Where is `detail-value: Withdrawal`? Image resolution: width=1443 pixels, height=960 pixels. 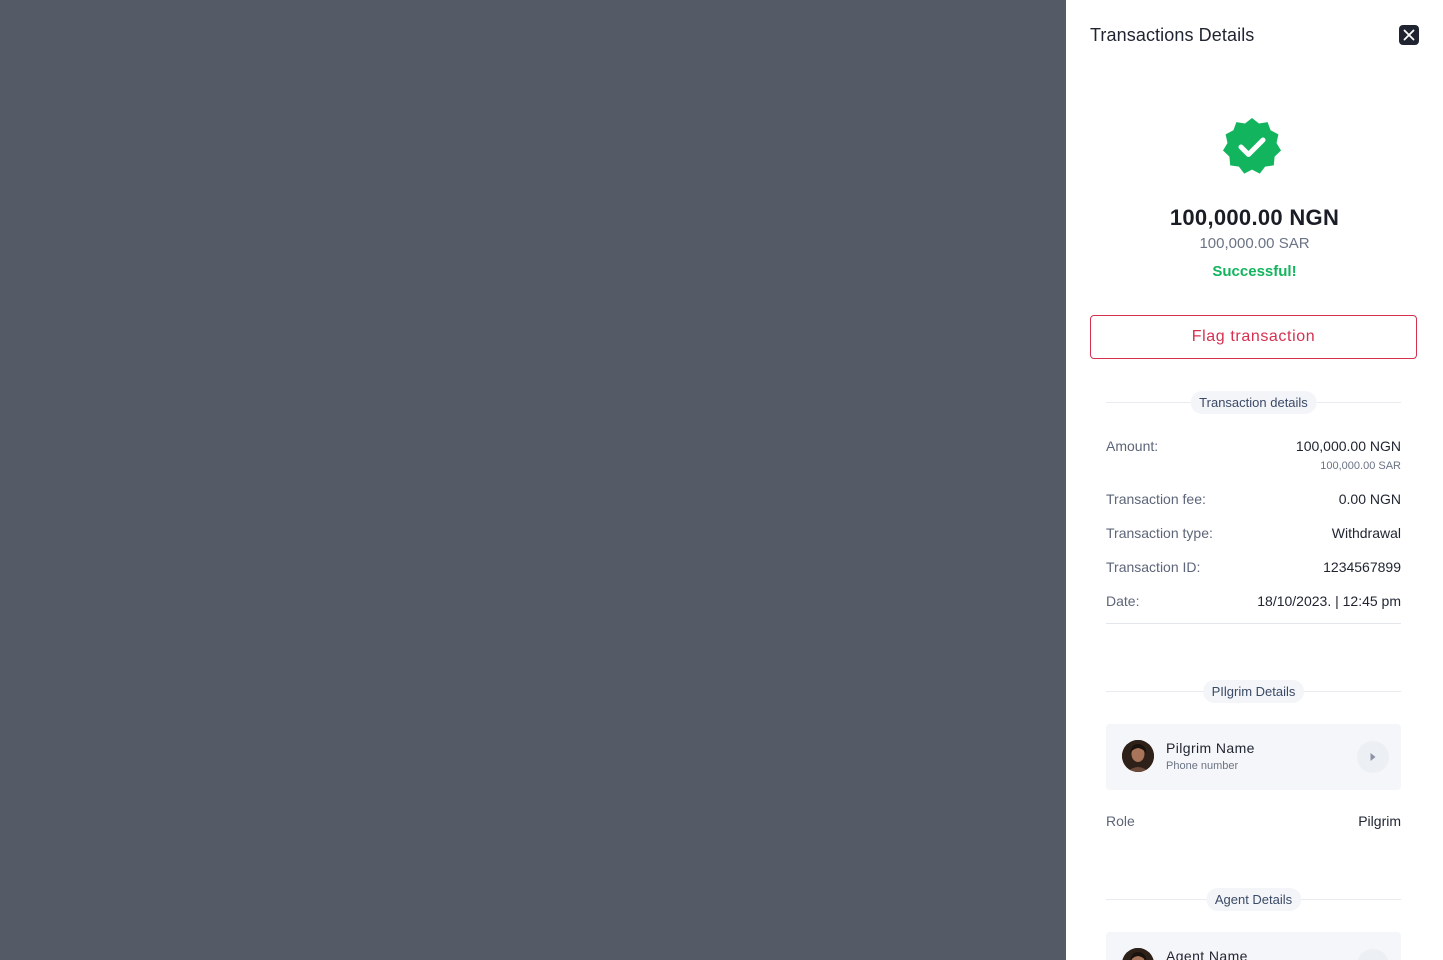 detail-value: Withdrawal is located at coordinates (1366, 533).